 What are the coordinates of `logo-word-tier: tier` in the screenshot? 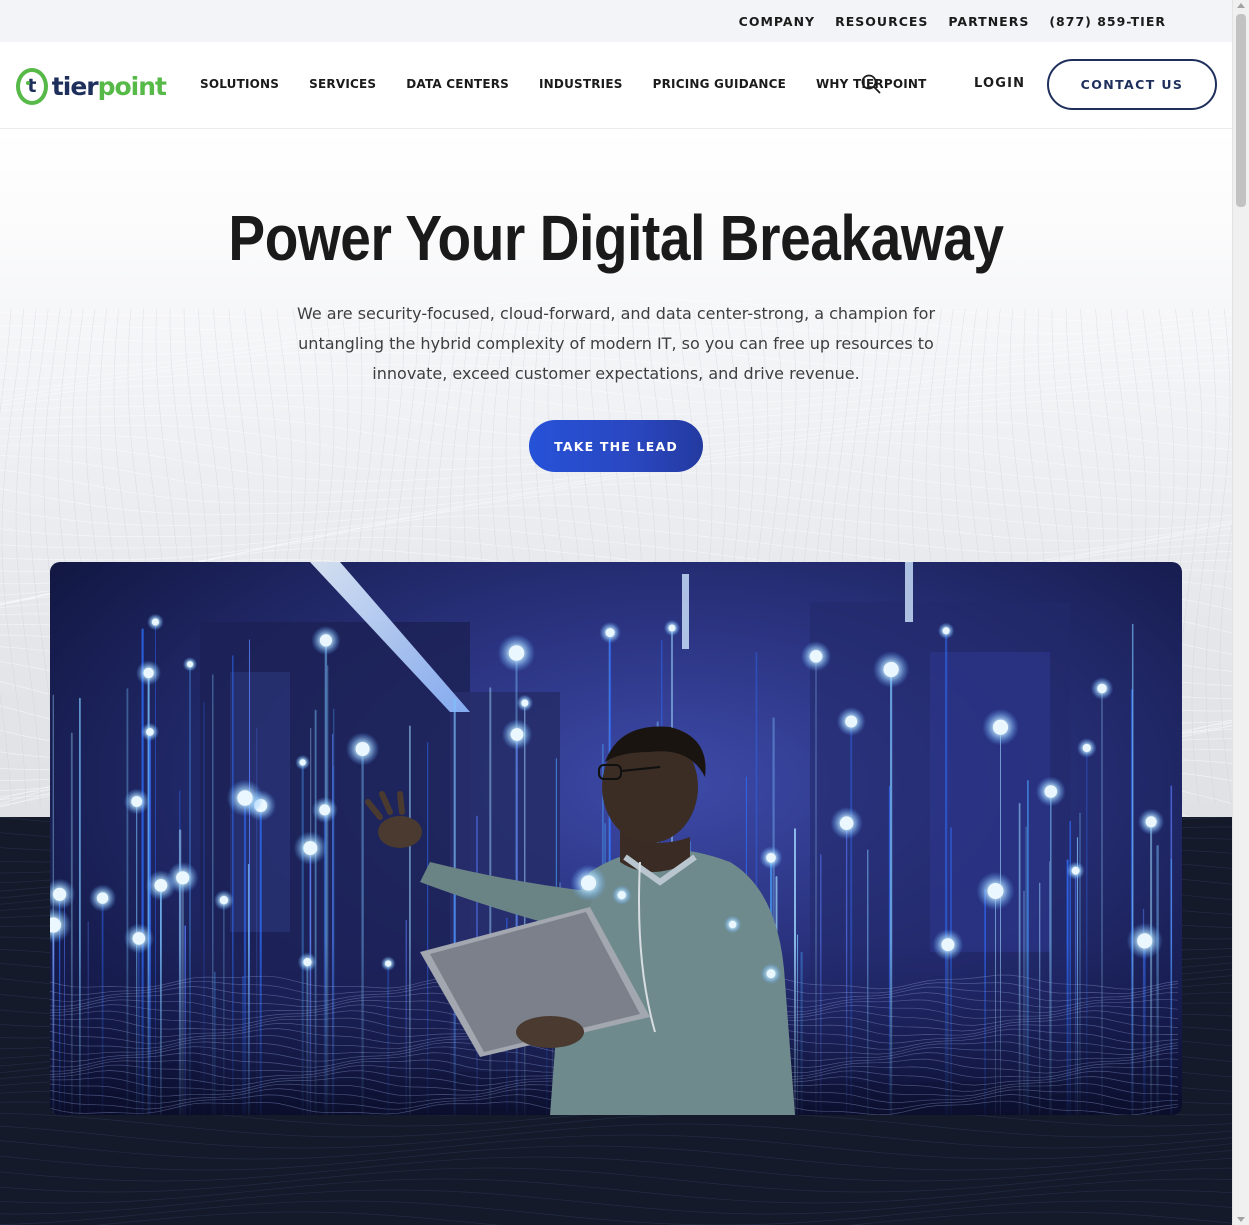 It's located at (75, 86).